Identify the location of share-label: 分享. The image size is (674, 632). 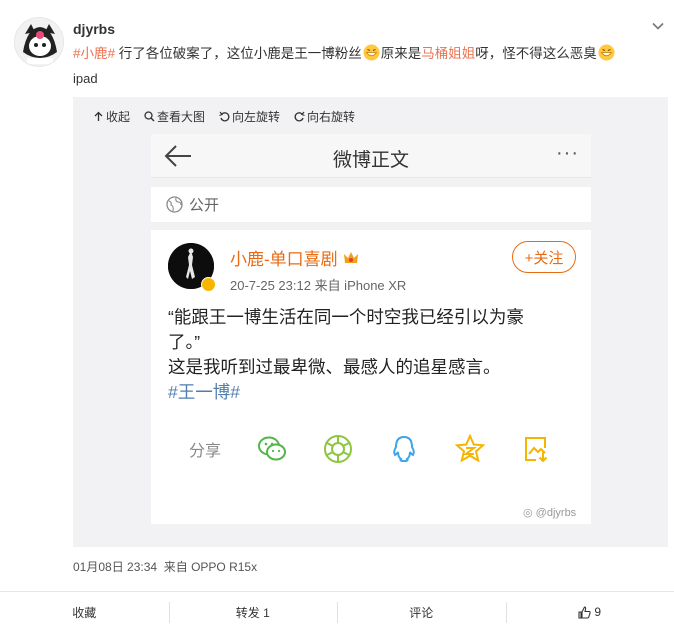
(205, 451).